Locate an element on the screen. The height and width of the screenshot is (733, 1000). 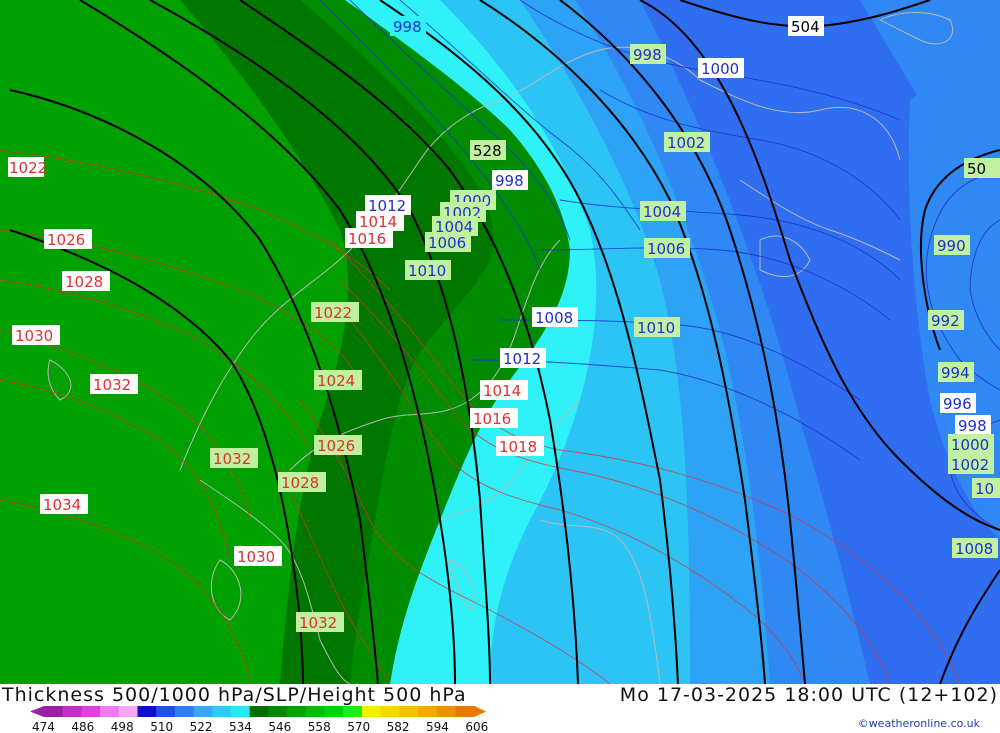
svg-text: 1016 is located at coordinates (367, 239).